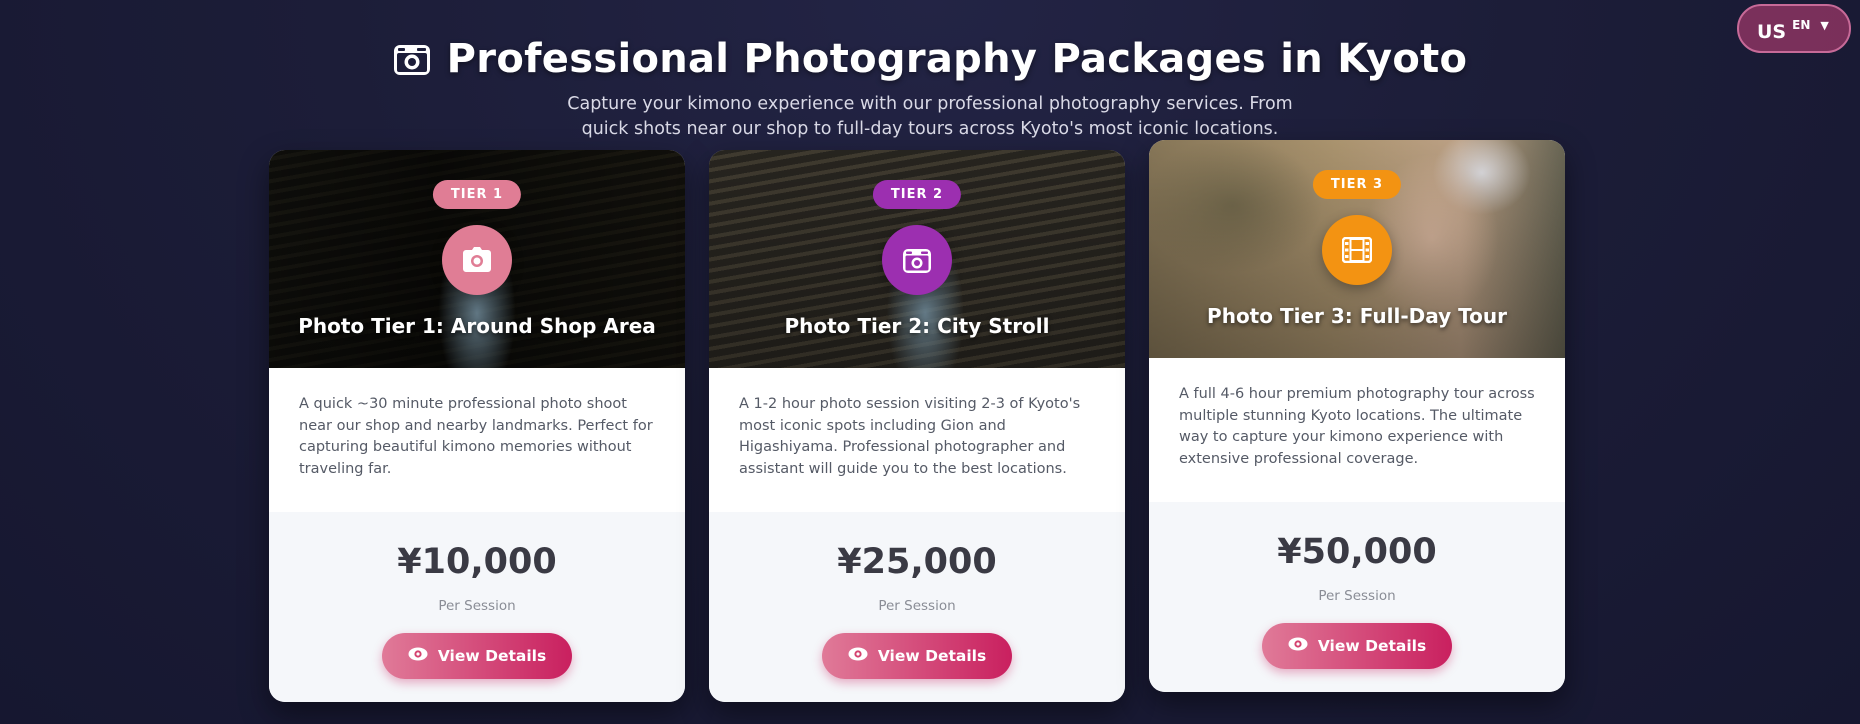 The height and width of the screenshot is (724, 1860). Describe the element at coordinates (1357, 316) in the screenshot. I see `card-title: Photo Tier 3: Full-Day Tour` at that location.